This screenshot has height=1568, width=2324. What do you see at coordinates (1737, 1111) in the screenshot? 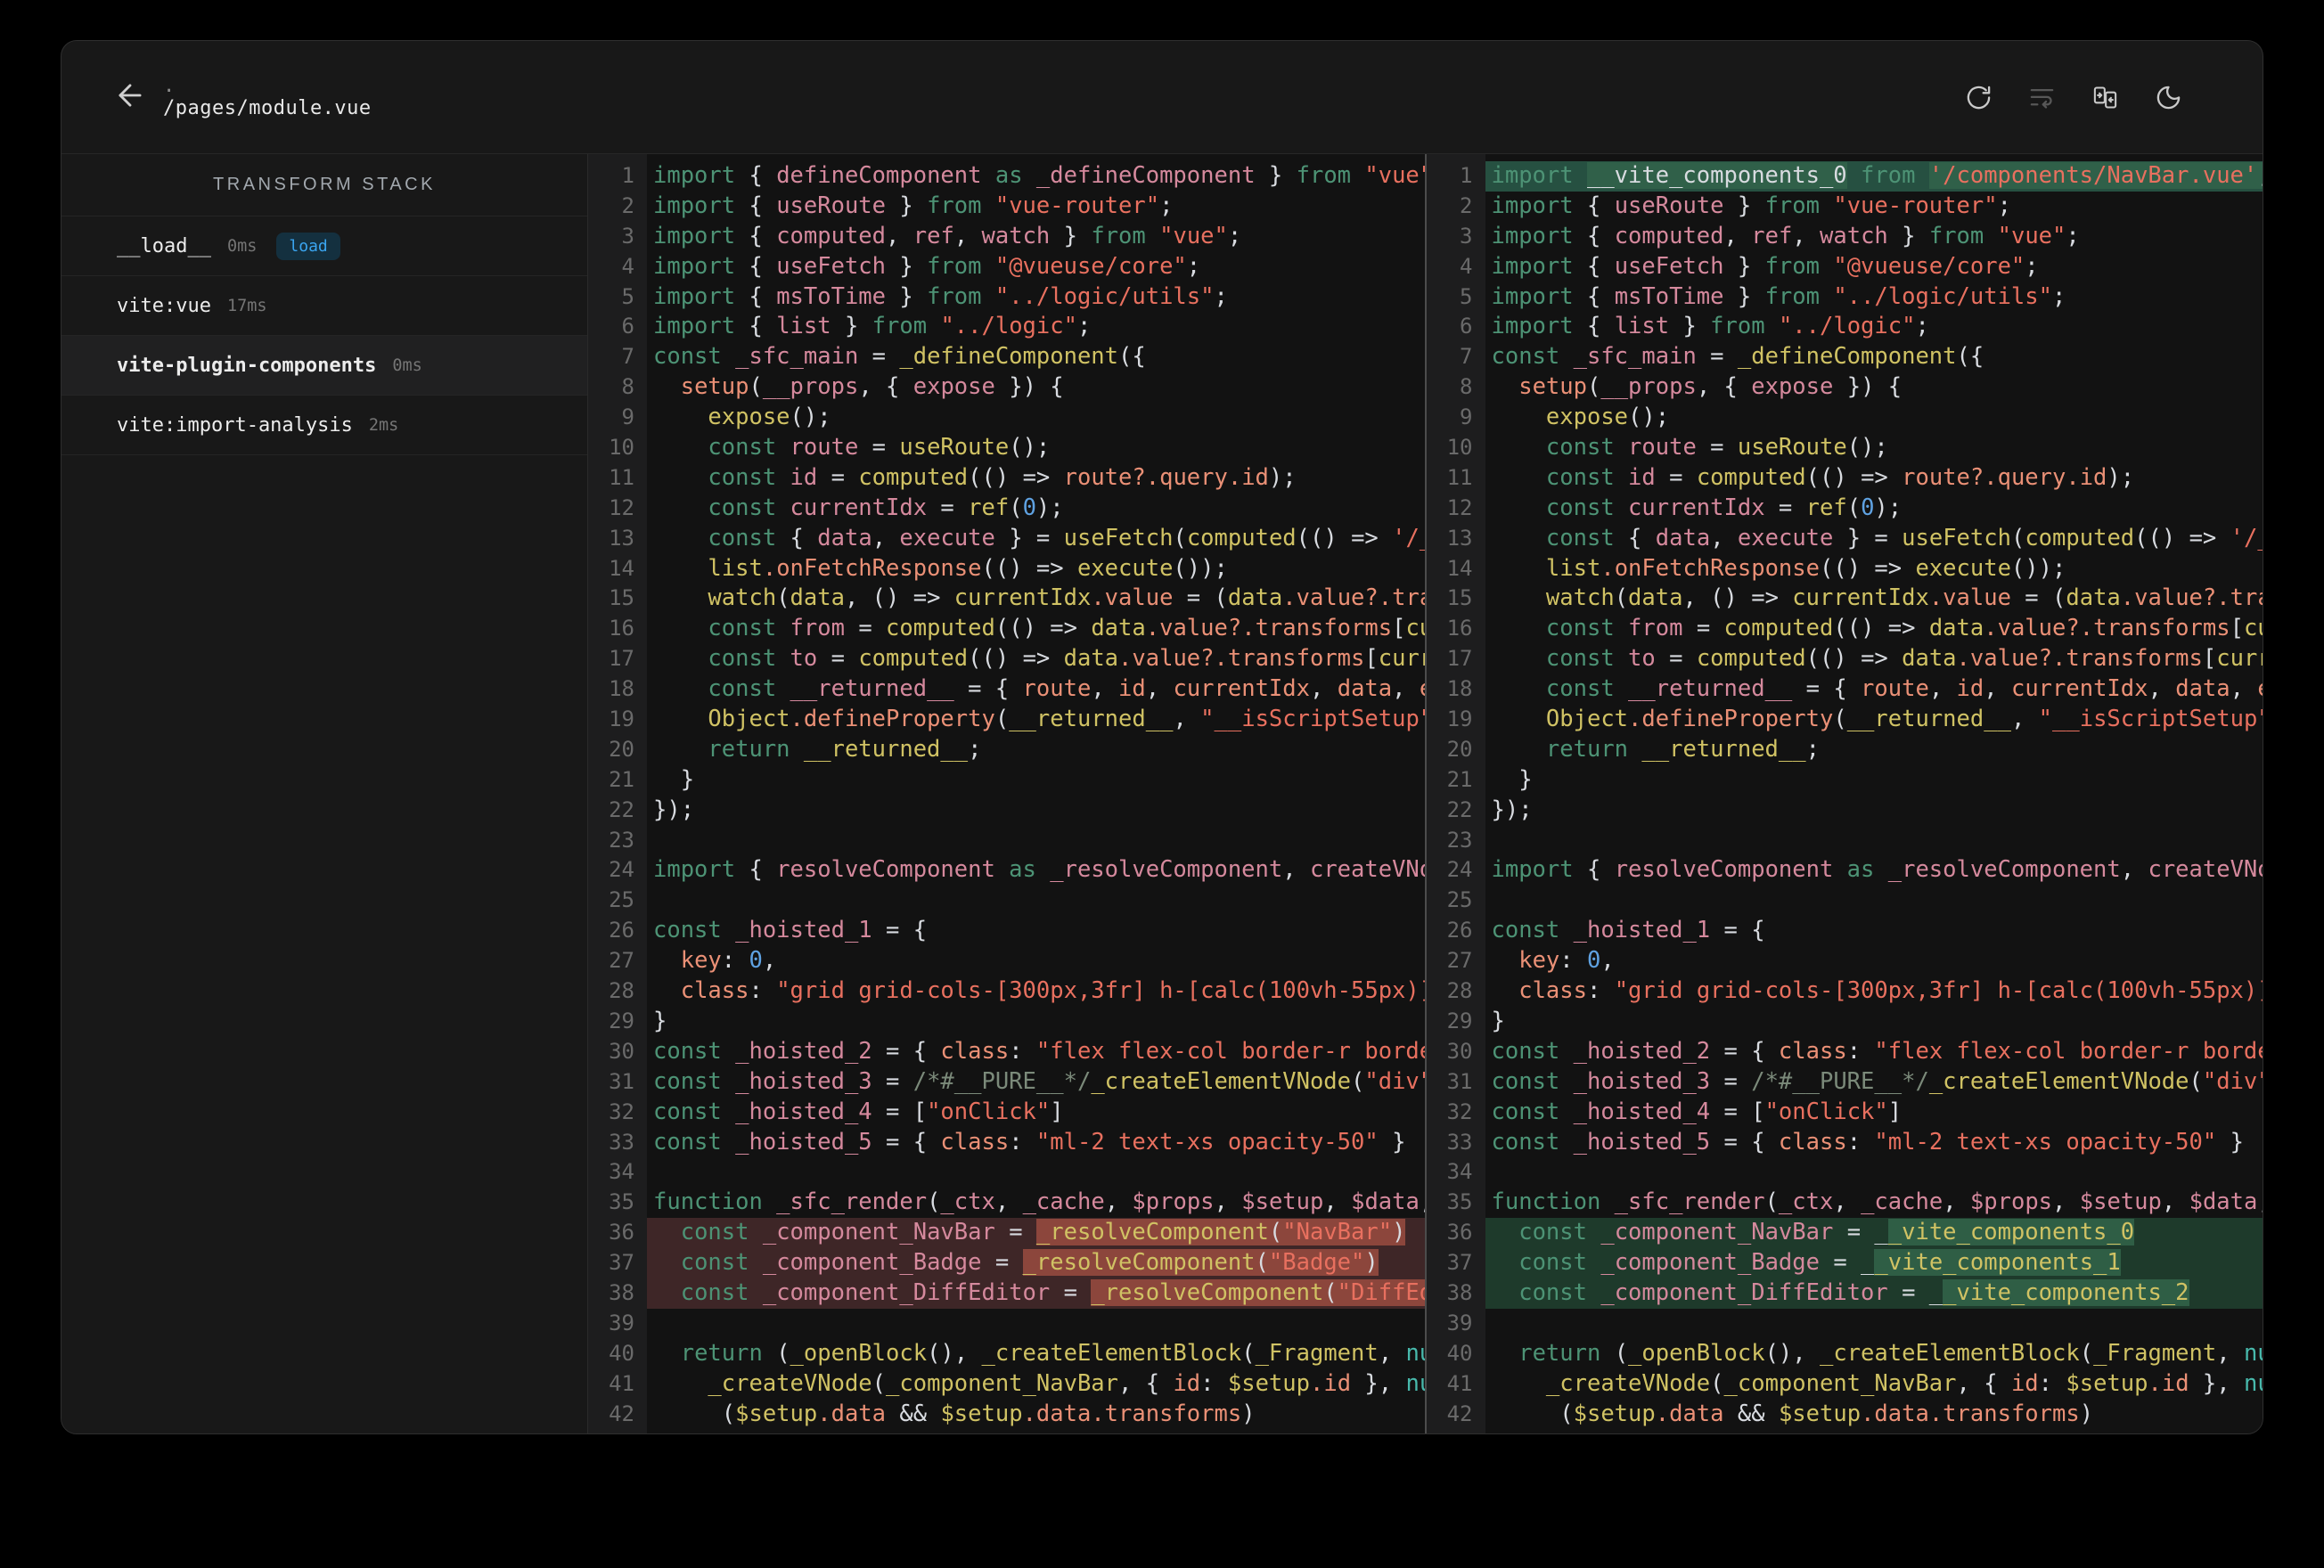
I see `code-token: = [` at bounding box center [1737, 1111].